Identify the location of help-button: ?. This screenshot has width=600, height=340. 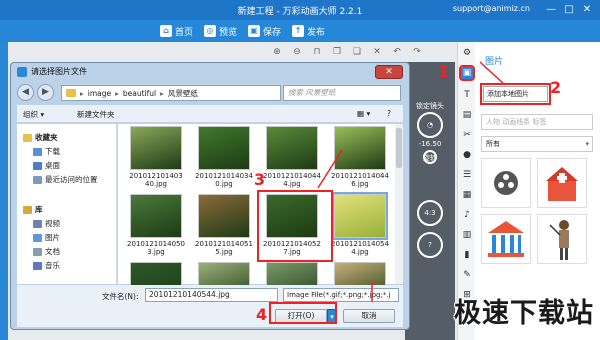
(430, 245).